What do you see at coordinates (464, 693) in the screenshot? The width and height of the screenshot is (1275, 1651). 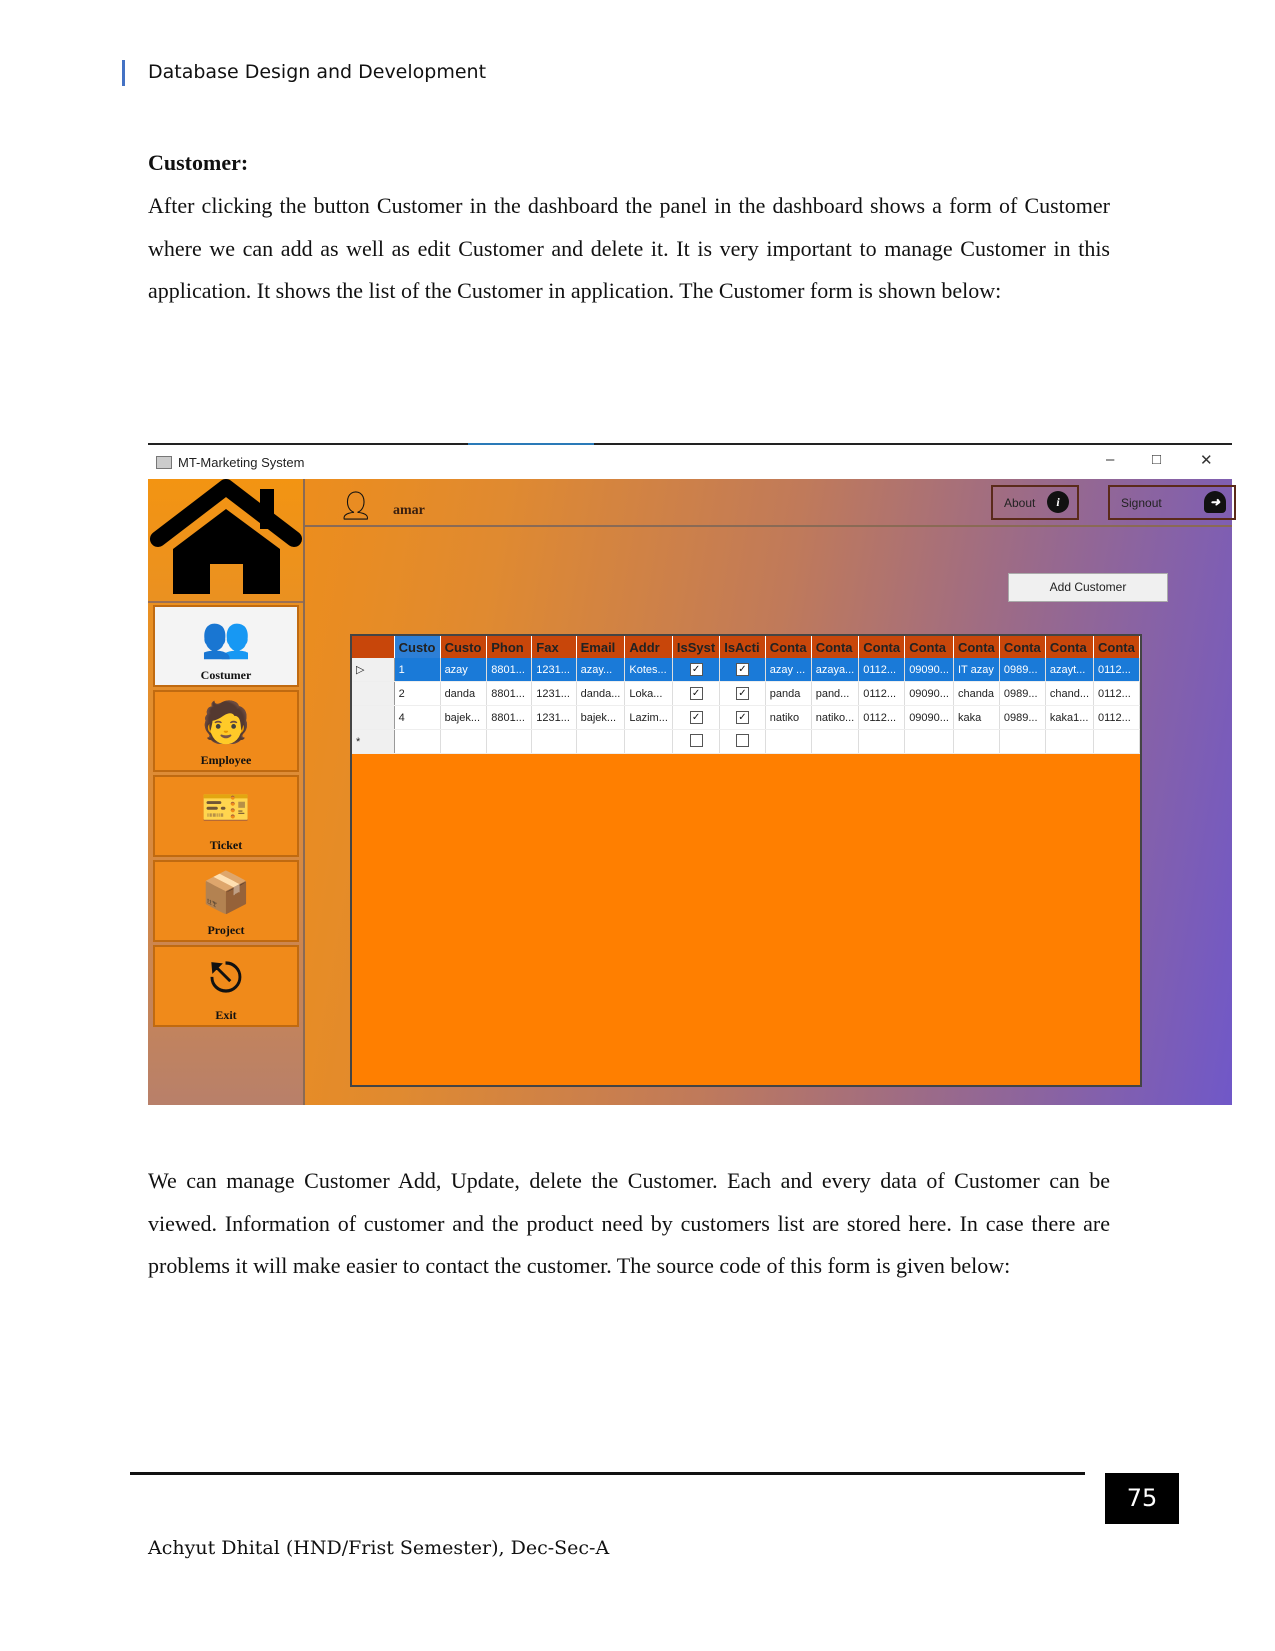 I see `grid-cell: danda` at bounding box center [464, 693].